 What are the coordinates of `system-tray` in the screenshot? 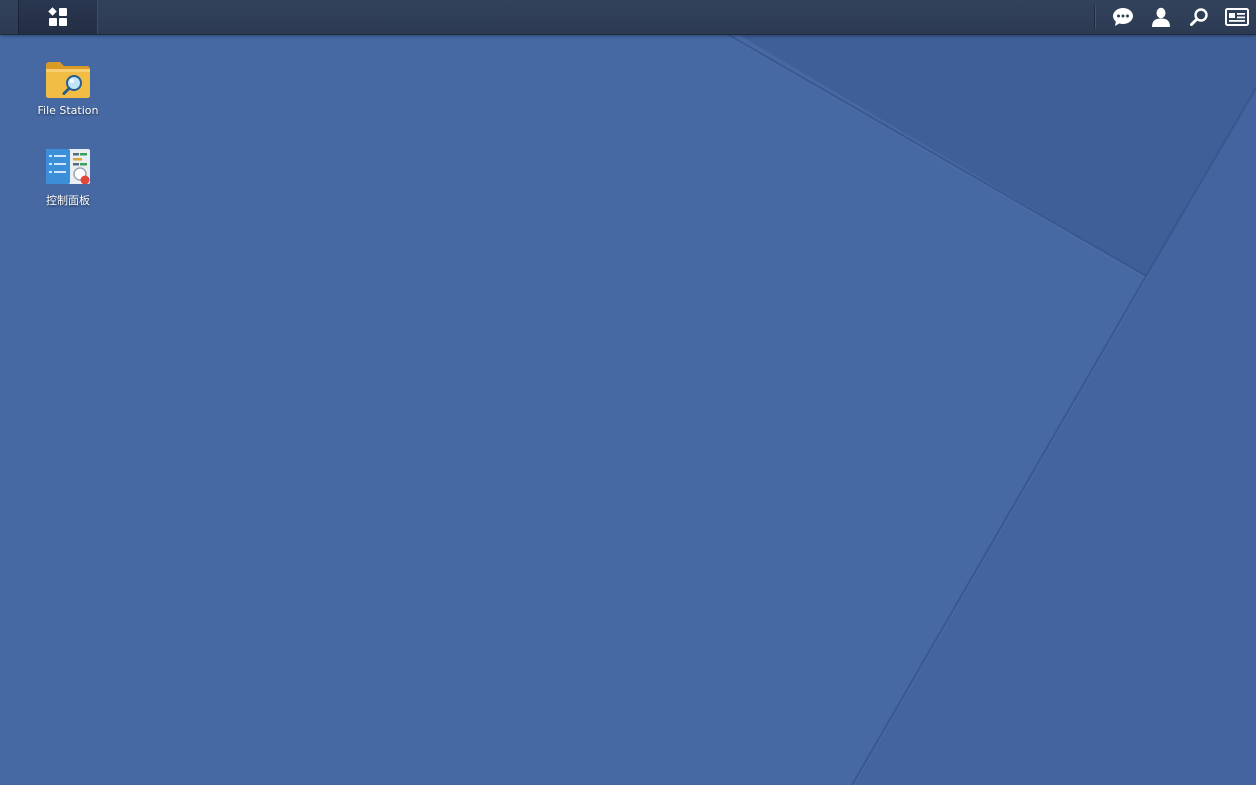 It's located at (1175, 17).